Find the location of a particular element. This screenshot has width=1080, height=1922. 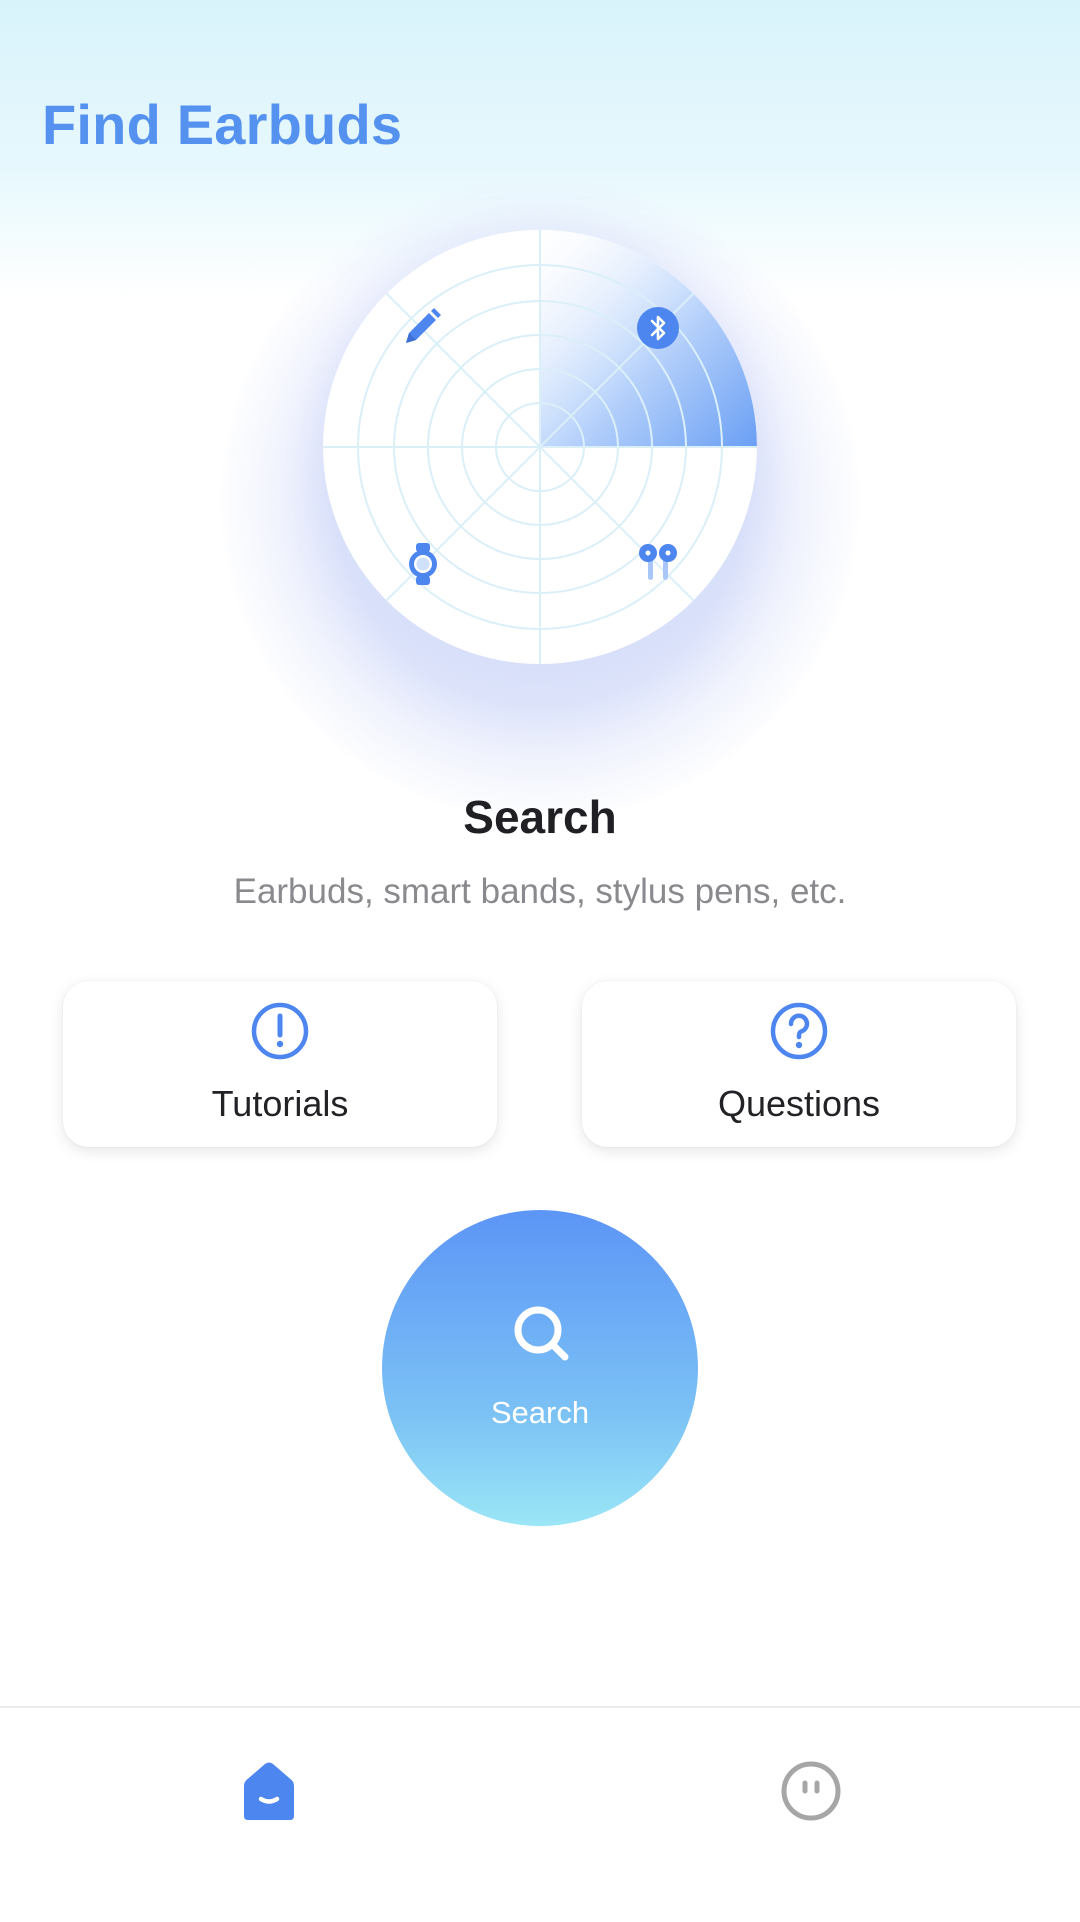

search-title: Search is located at coordinates (540, 817).